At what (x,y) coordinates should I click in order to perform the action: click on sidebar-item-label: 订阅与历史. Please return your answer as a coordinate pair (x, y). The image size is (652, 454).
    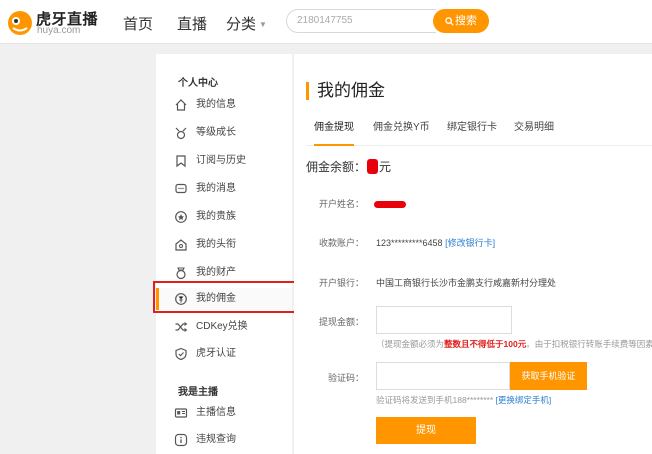
    Looking at the image, I should click on (221, 160).